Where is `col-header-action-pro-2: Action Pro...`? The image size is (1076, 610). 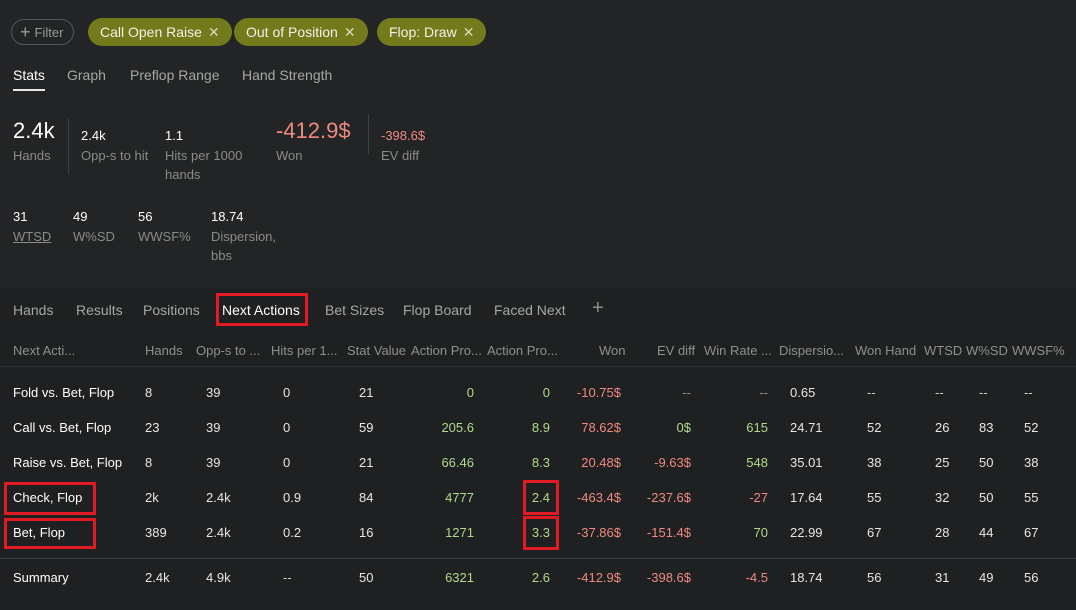
col-header-action-pro-2: Action Pro... is located at coordinates (522, 350).